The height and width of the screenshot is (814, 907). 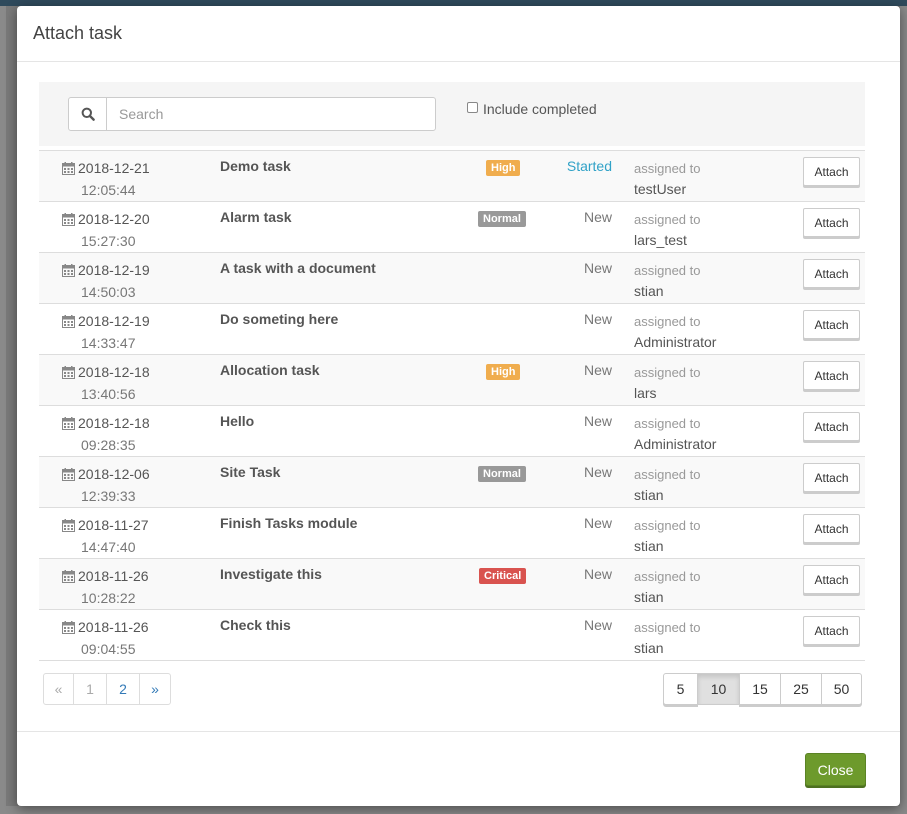 I want to click on task-date: 2018-12-20, so click(x=114, y=219).